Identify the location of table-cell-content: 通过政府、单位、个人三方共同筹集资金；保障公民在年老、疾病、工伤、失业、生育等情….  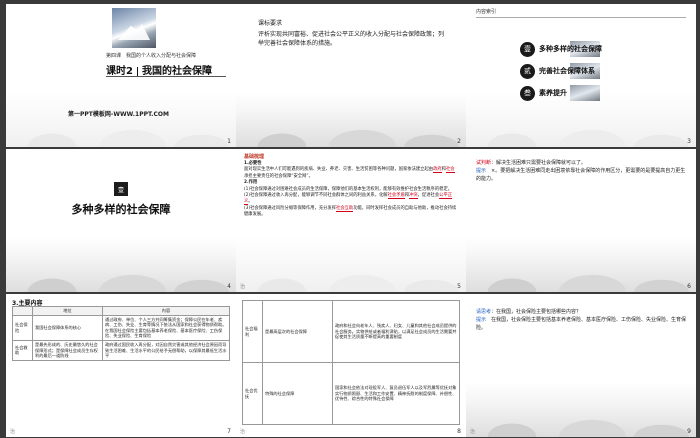
(166, 327).